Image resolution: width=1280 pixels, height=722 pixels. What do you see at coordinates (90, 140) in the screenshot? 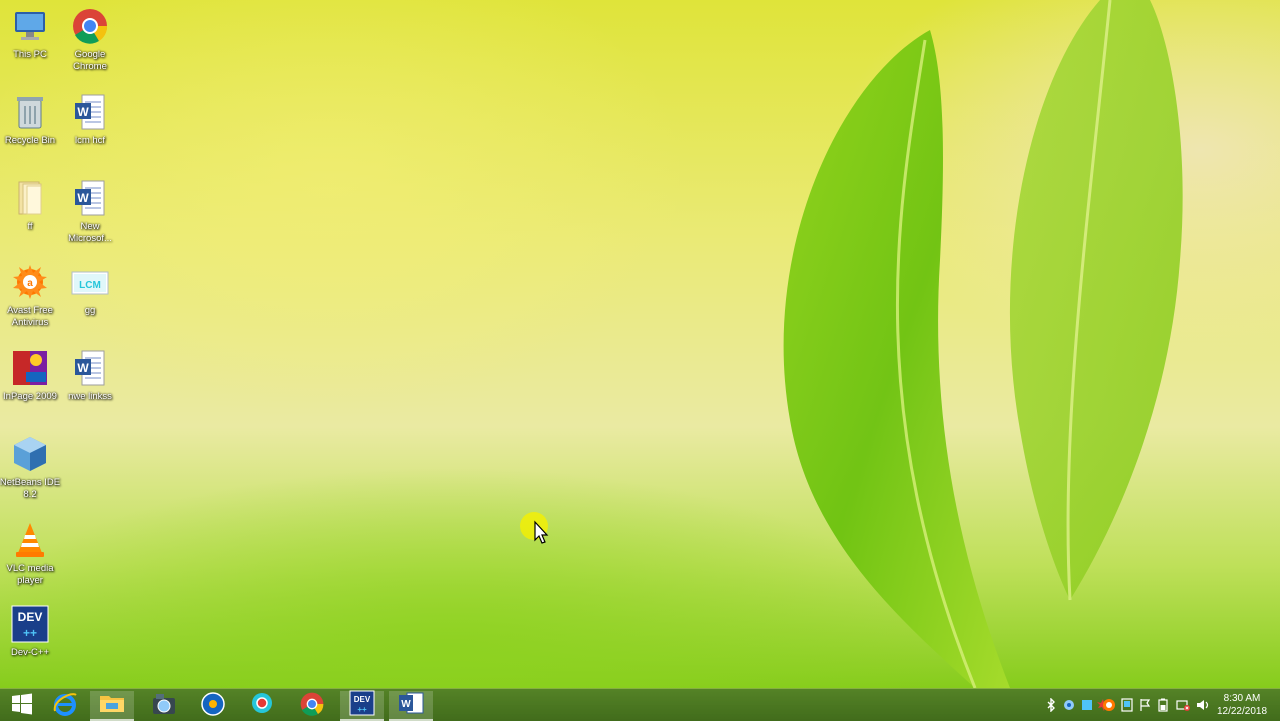
I see `desktop-icon-label: lcm hcf` at bounding box center [90, 140].